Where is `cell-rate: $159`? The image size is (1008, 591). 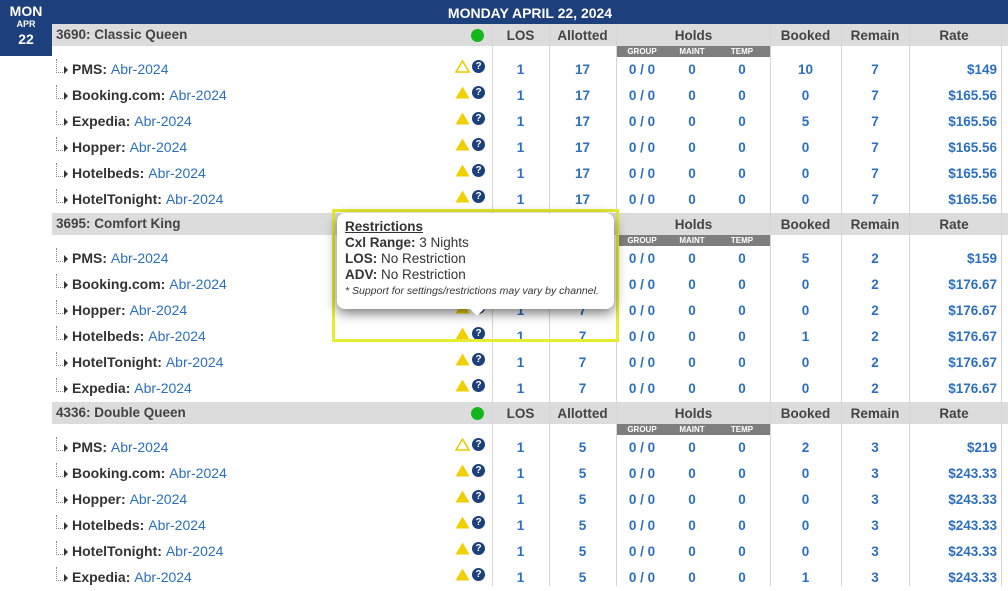 cell-rate: $159 is located at coordinates (953, 258).